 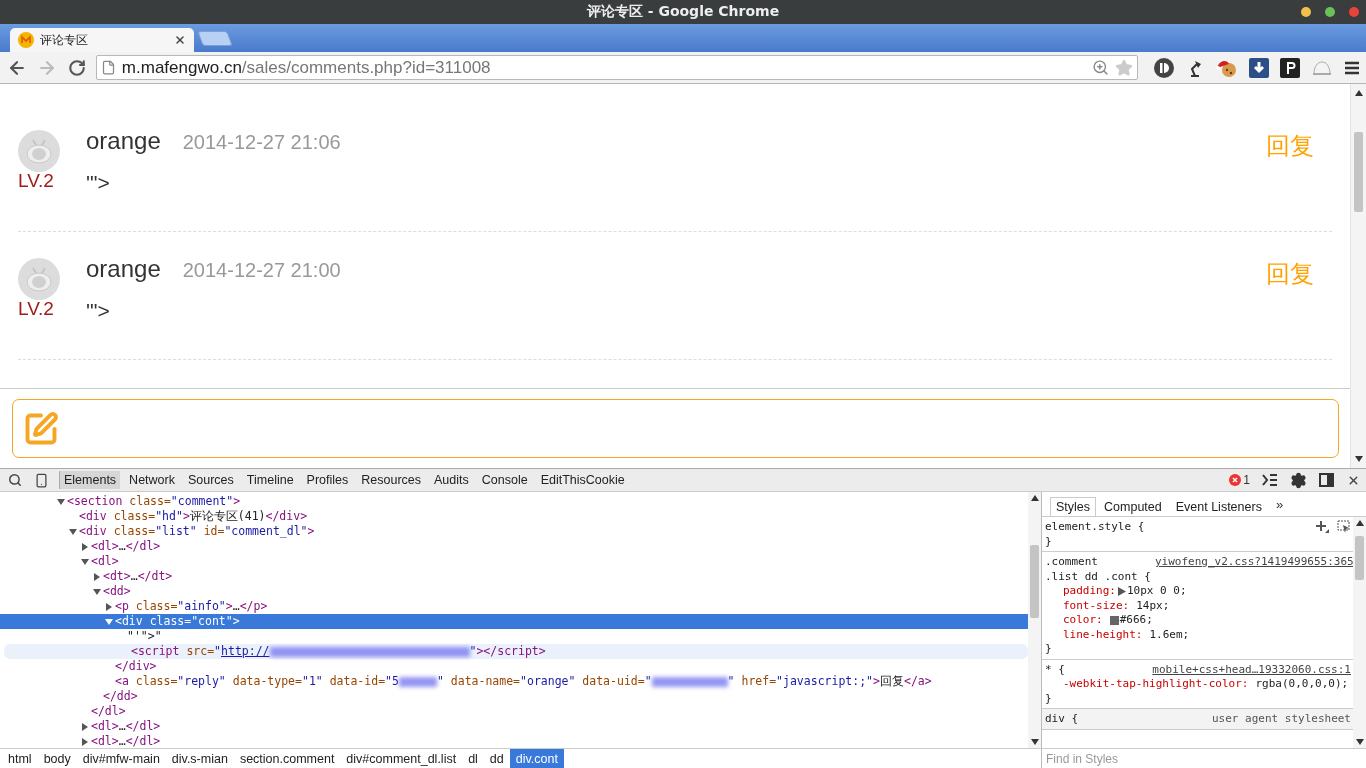 What do you see at coordinates (1259, 67) in the screenshot?
I see `download-icon` at bounding box center [1259, 67].